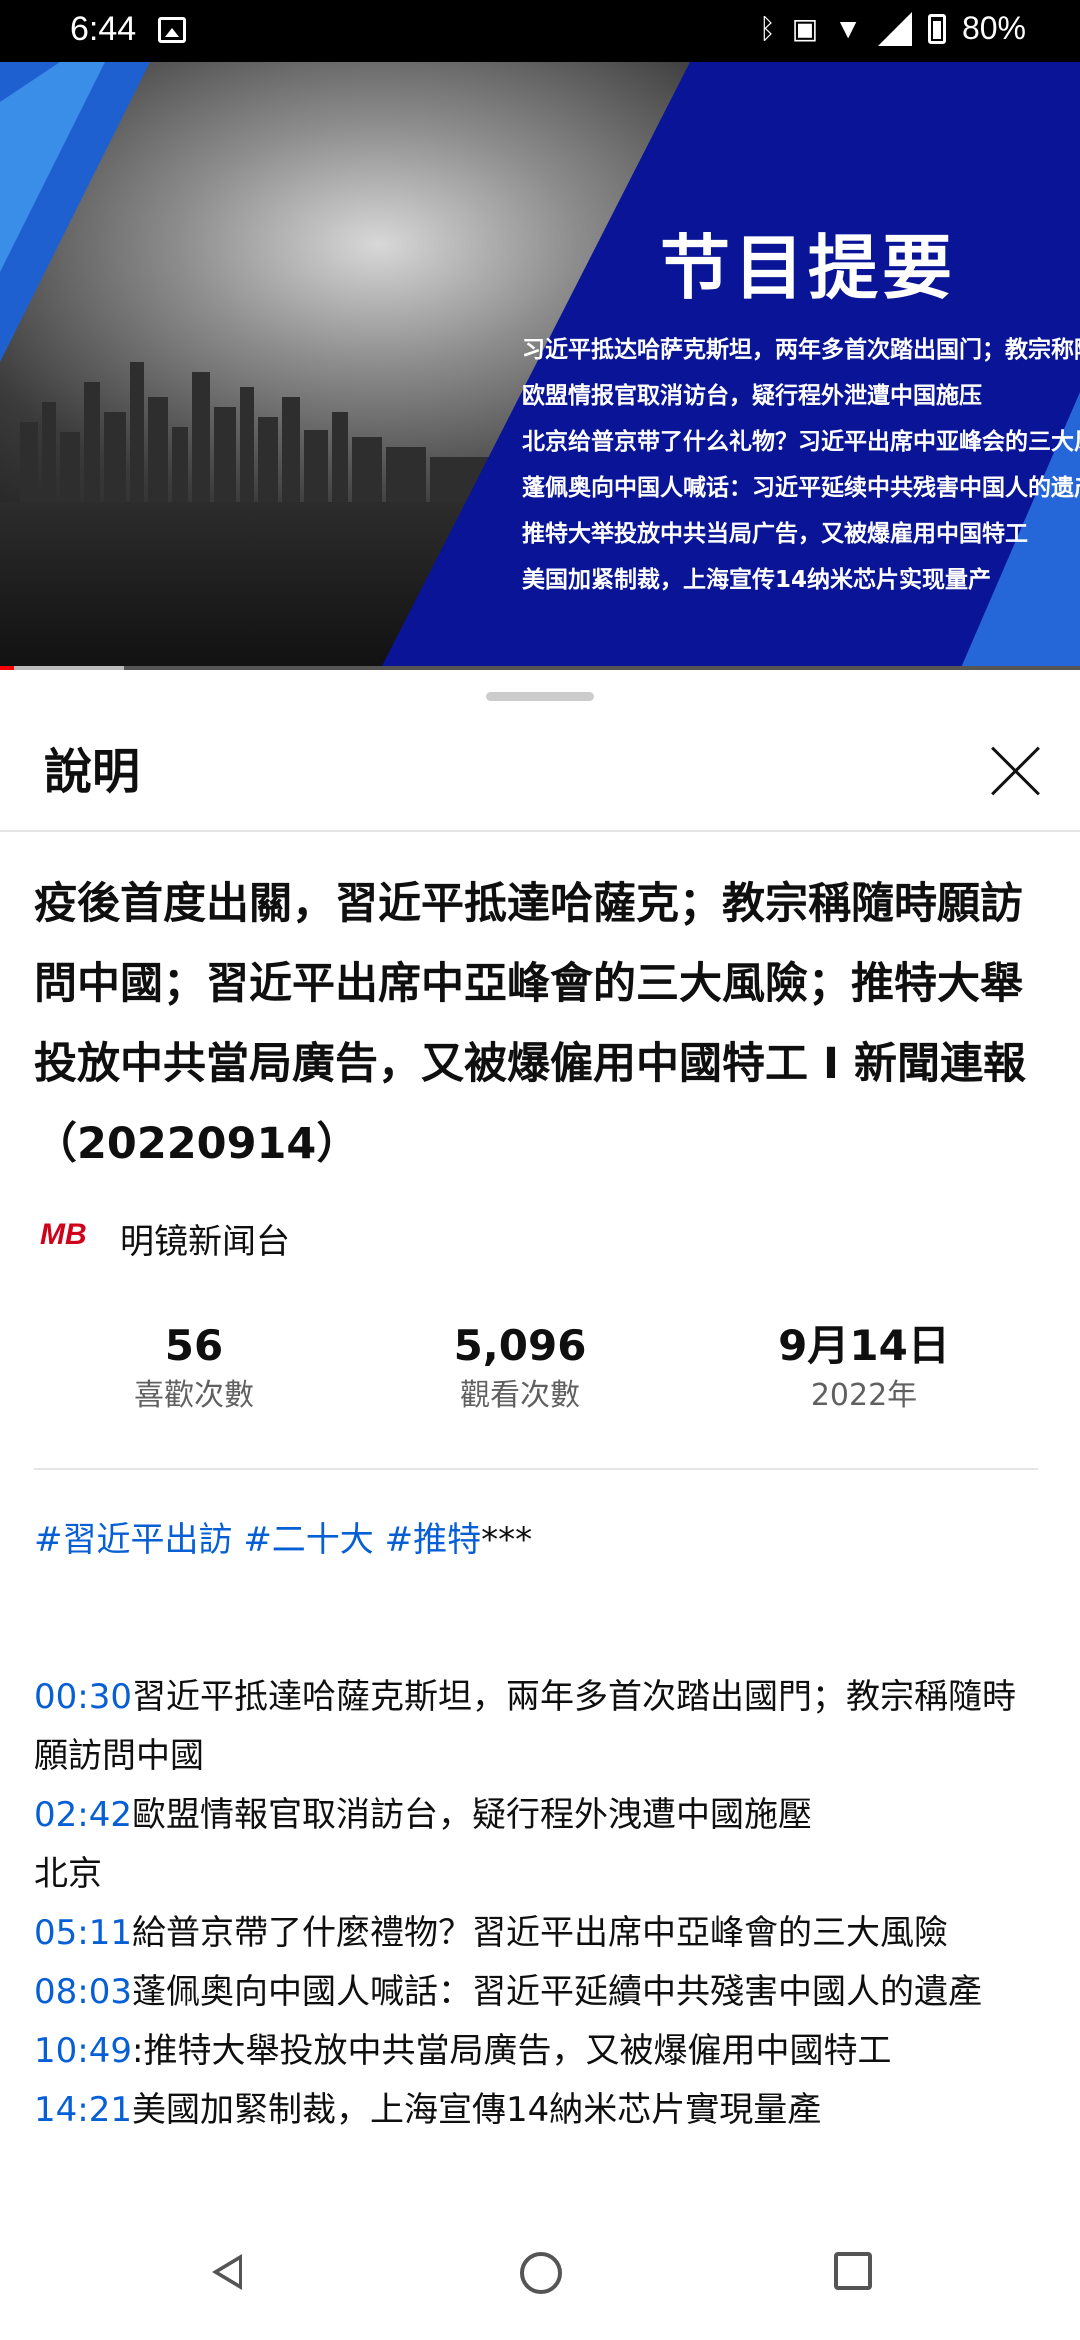 This screenshot has height=2340, width=1080. What do you see at coordinates (805, 28) in the screenshot?
I see `nfc-icon: ▣` at bounding box center [805, 28].